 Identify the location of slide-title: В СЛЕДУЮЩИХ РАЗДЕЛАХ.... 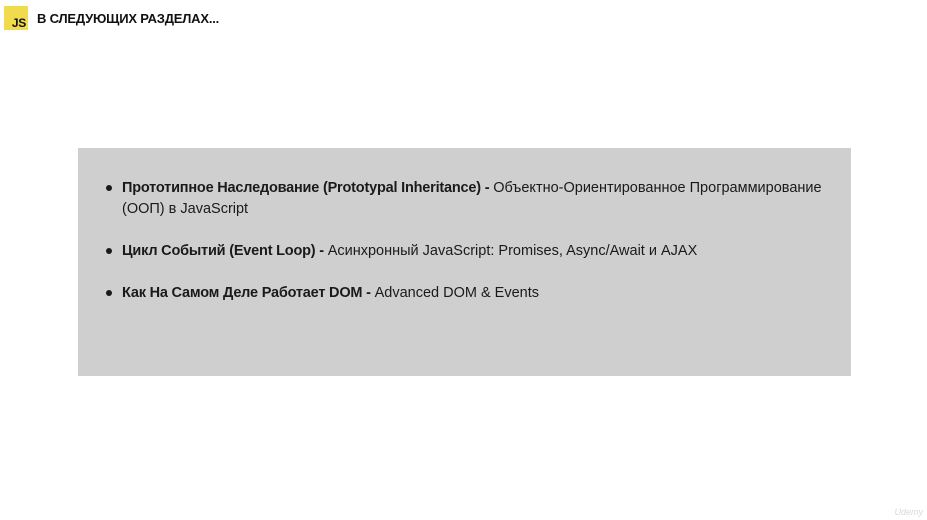
(128, 18).